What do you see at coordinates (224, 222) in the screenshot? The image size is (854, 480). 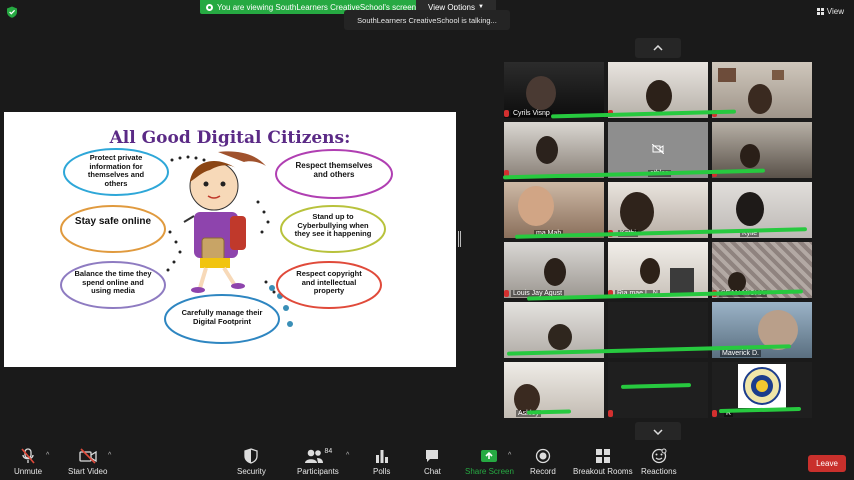 I see `girl-character-illustration` at bounding box center [224, 222].